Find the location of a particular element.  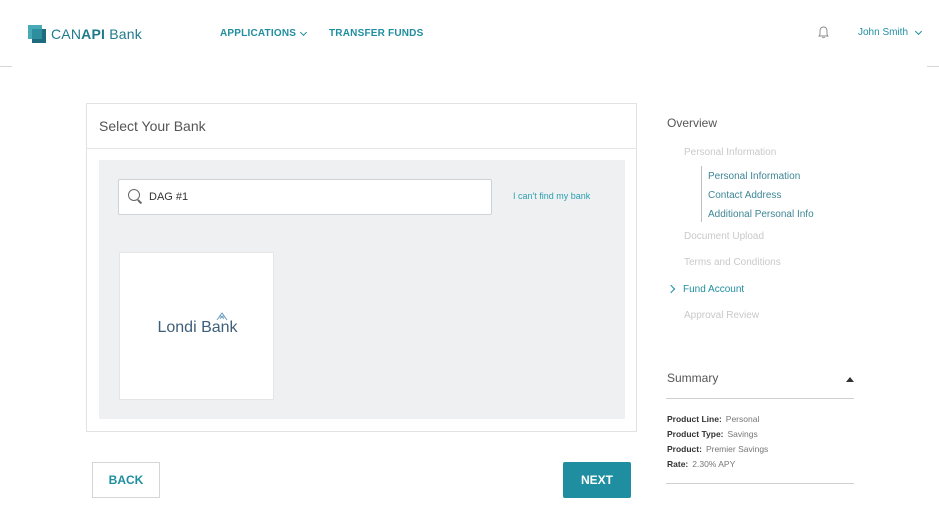

page-title: Select Your Bank is located at coordinates (152, 126).